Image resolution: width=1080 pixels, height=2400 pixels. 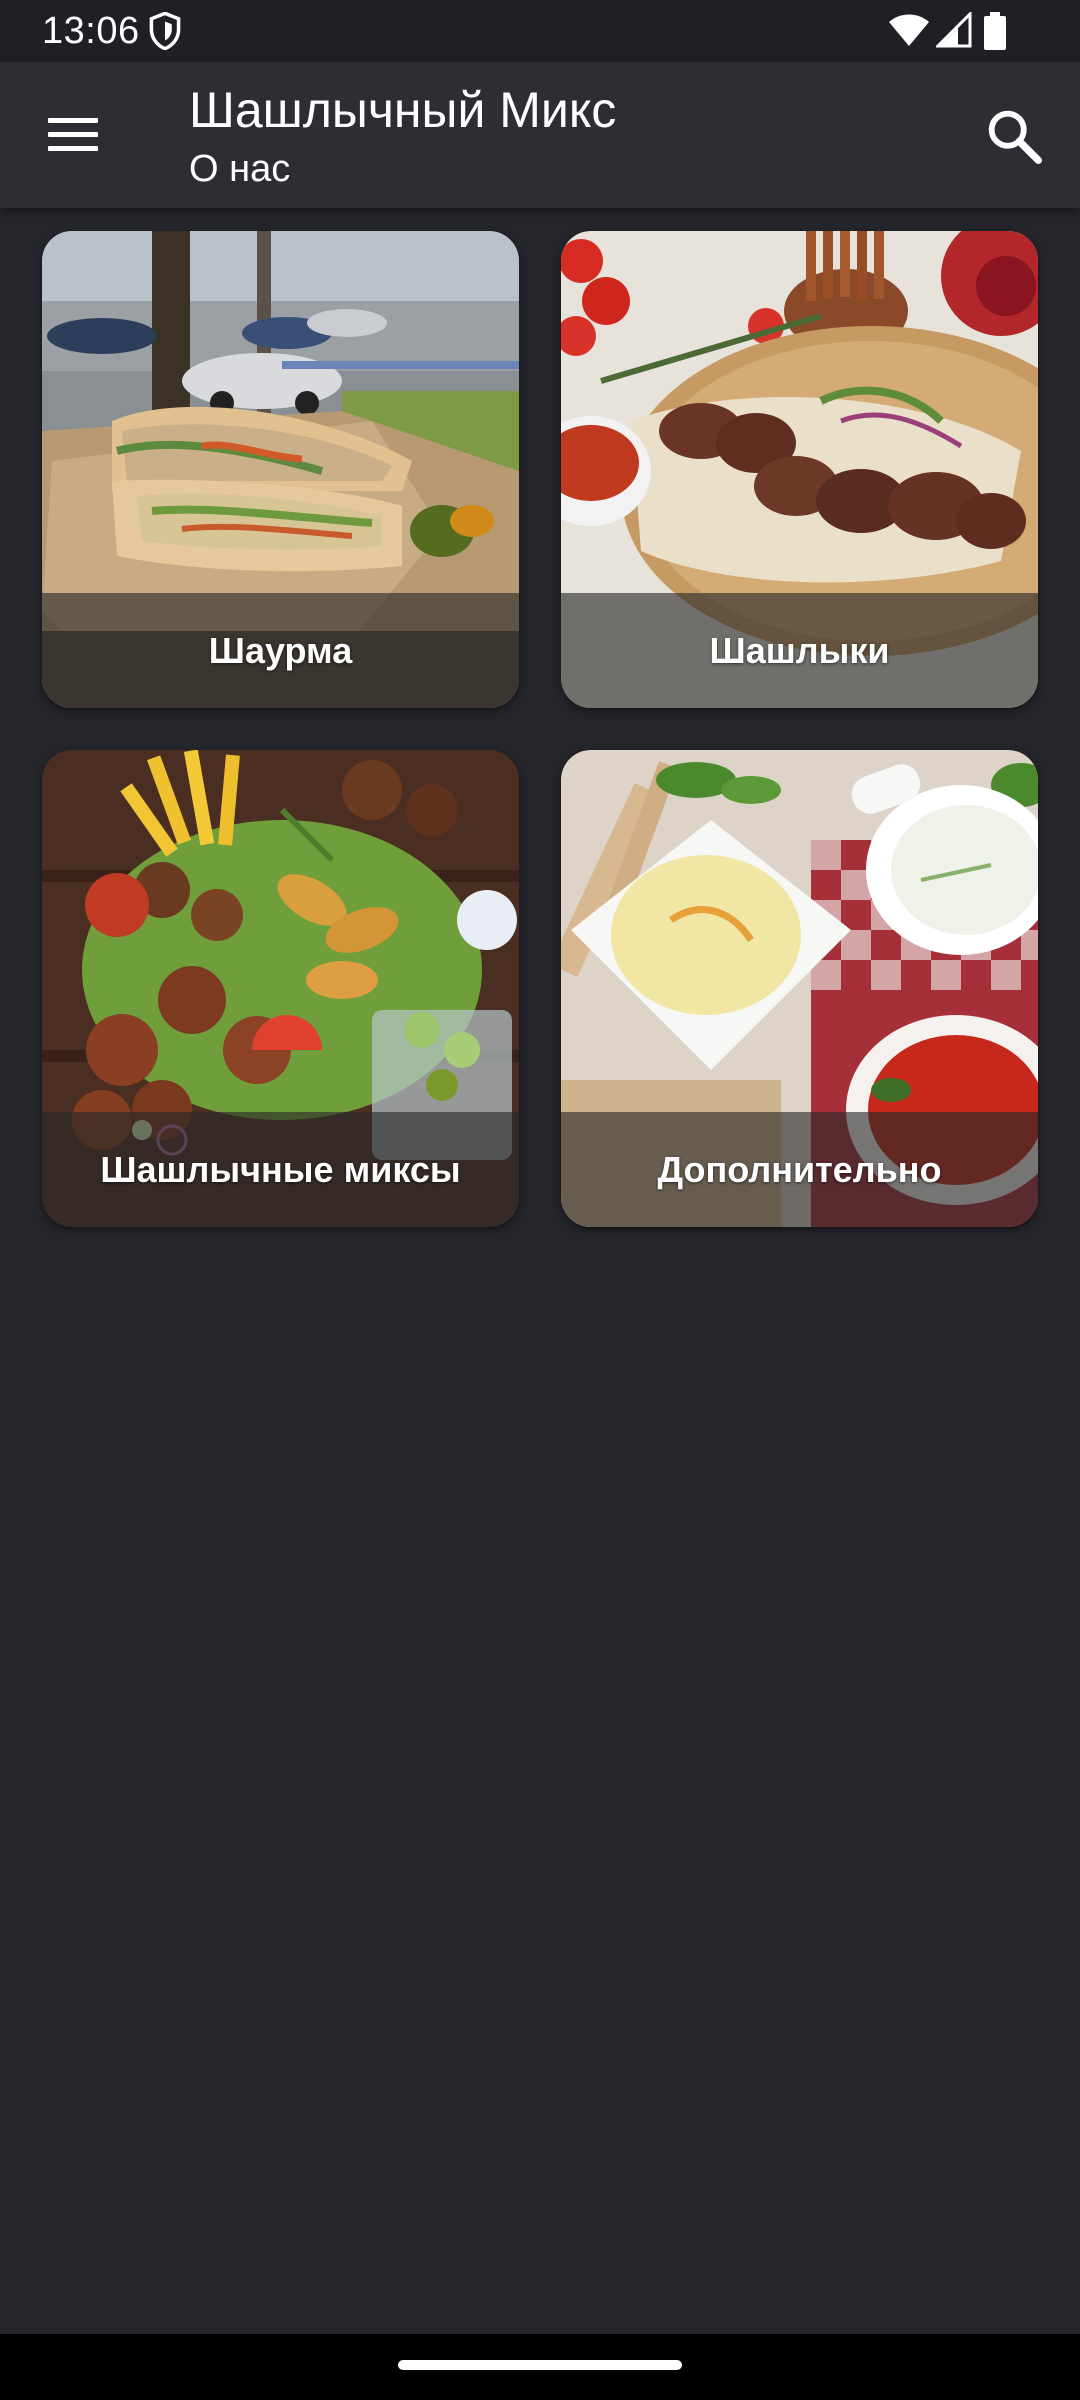 I want to click on app-bar: Шашлычный Микс О нас, so click(x=540, y=135).